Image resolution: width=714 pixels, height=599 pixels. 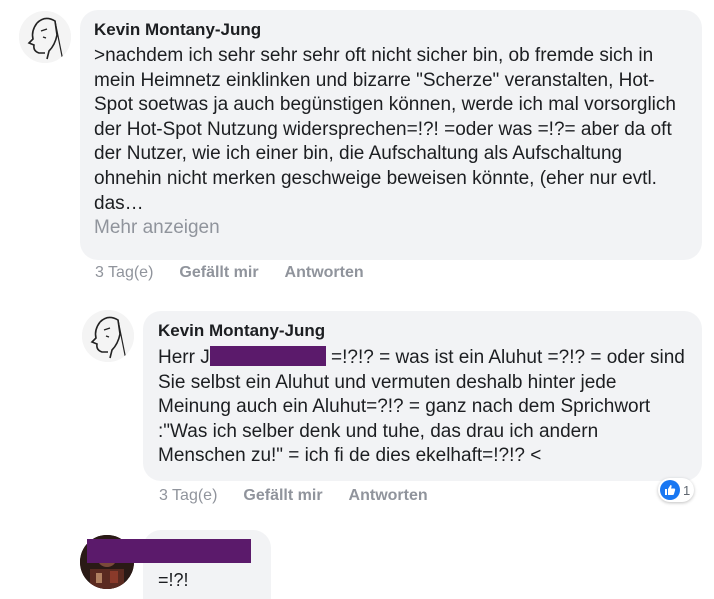 I want to click on reaction-count: 1, so click(x=687, y=490).